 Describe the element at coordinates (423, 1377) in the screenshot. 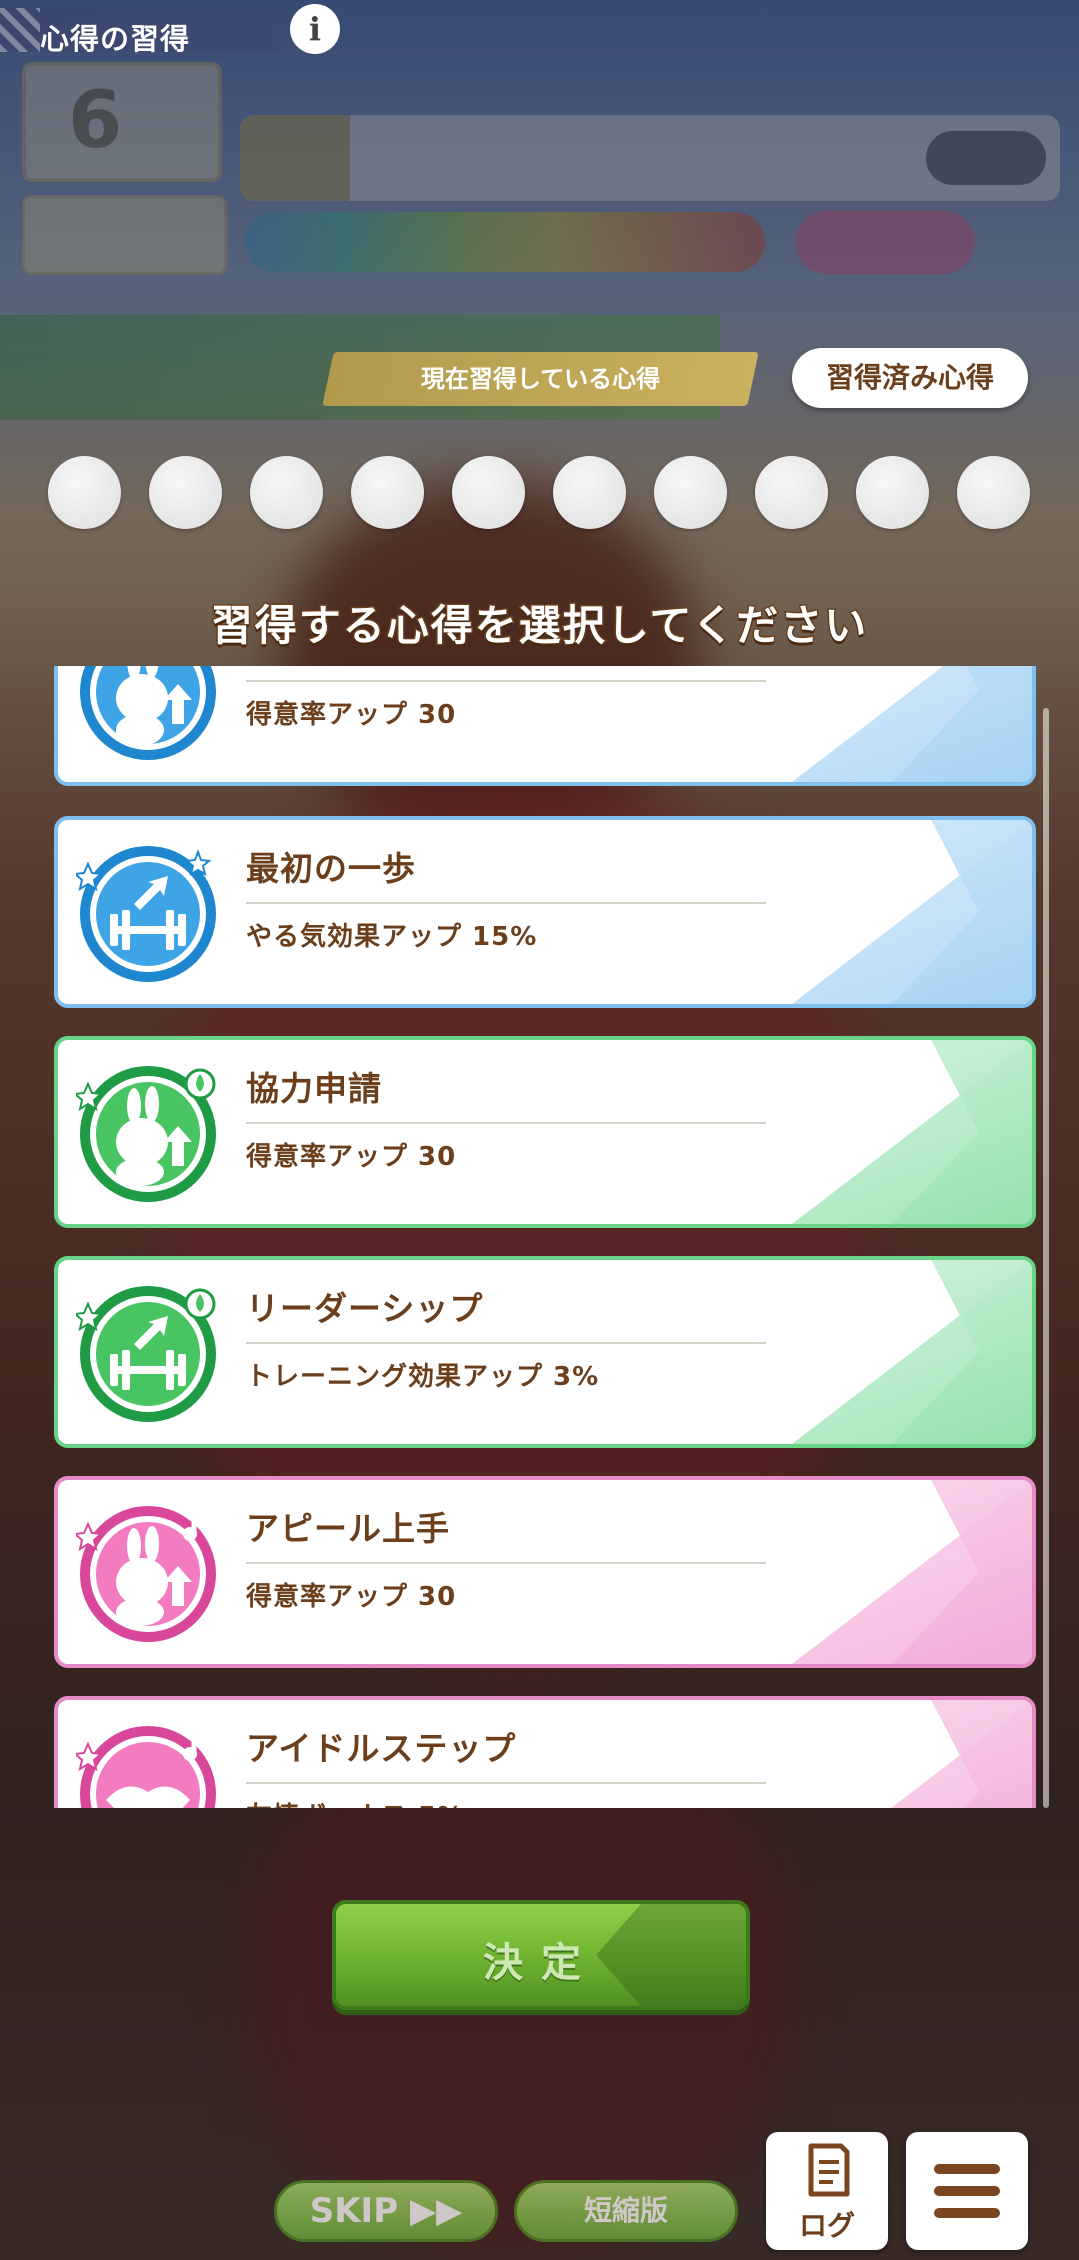

I see `skill-description: トレーニング効果アップ 3%` at that location.